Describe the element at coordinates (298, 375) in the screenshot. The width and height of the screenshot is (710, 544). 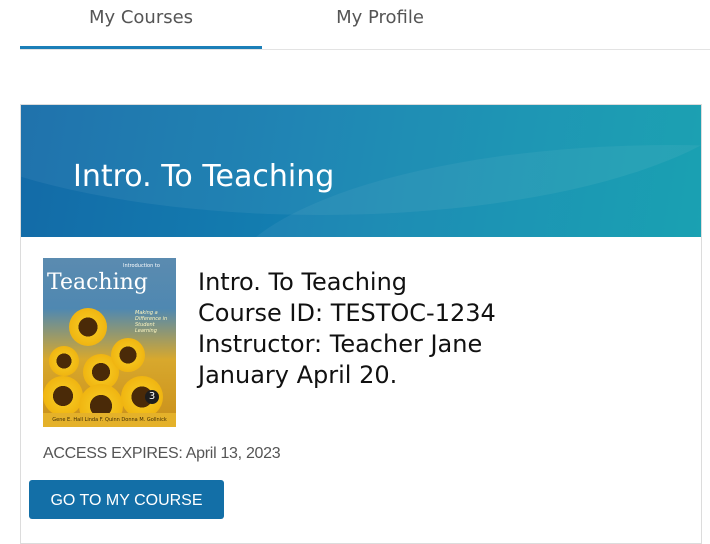
I see `course-dates: January April 20.` at that location.